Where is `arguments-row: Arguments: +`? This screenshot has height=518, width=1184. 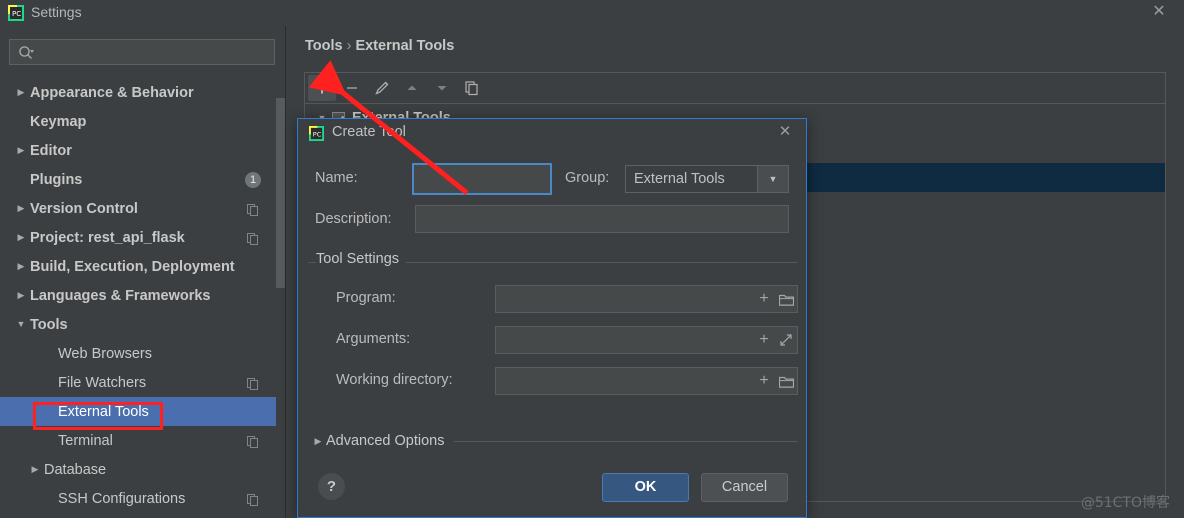 arguments-row: Arguments: + is located at coordinates (553, 340).